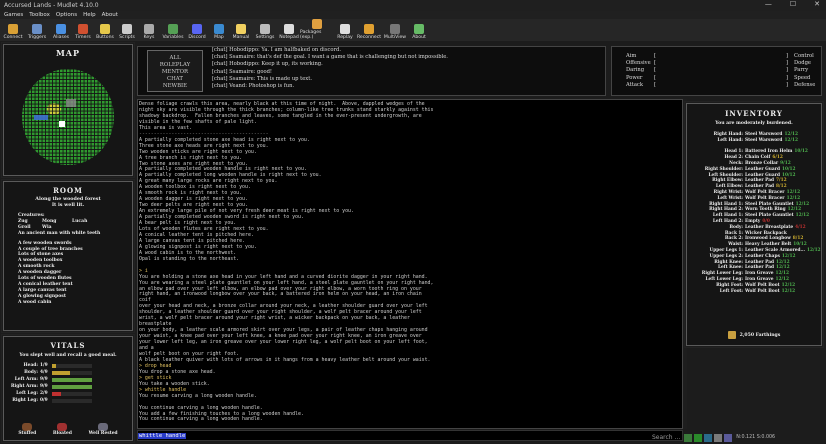  Describe the element at coordinates (44, 379) in the screenshot. I see `vital-value: 9/9` at that location.